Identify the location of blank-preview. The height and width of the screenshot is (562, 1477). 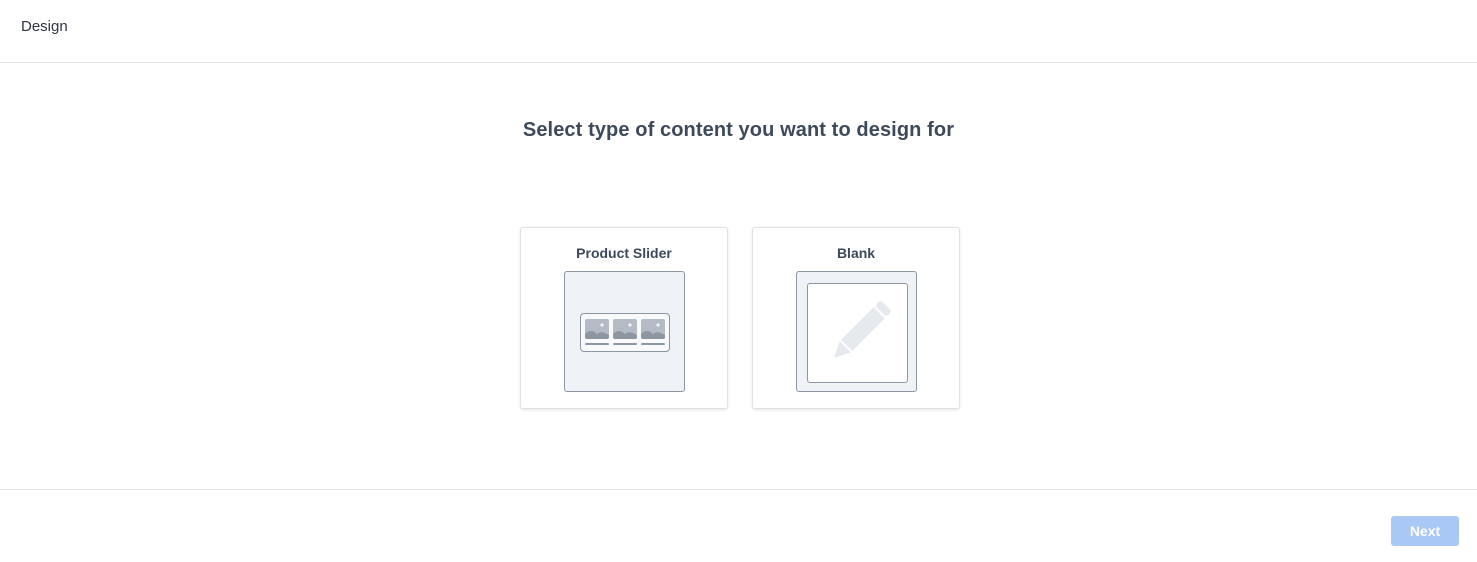
(856, 331).